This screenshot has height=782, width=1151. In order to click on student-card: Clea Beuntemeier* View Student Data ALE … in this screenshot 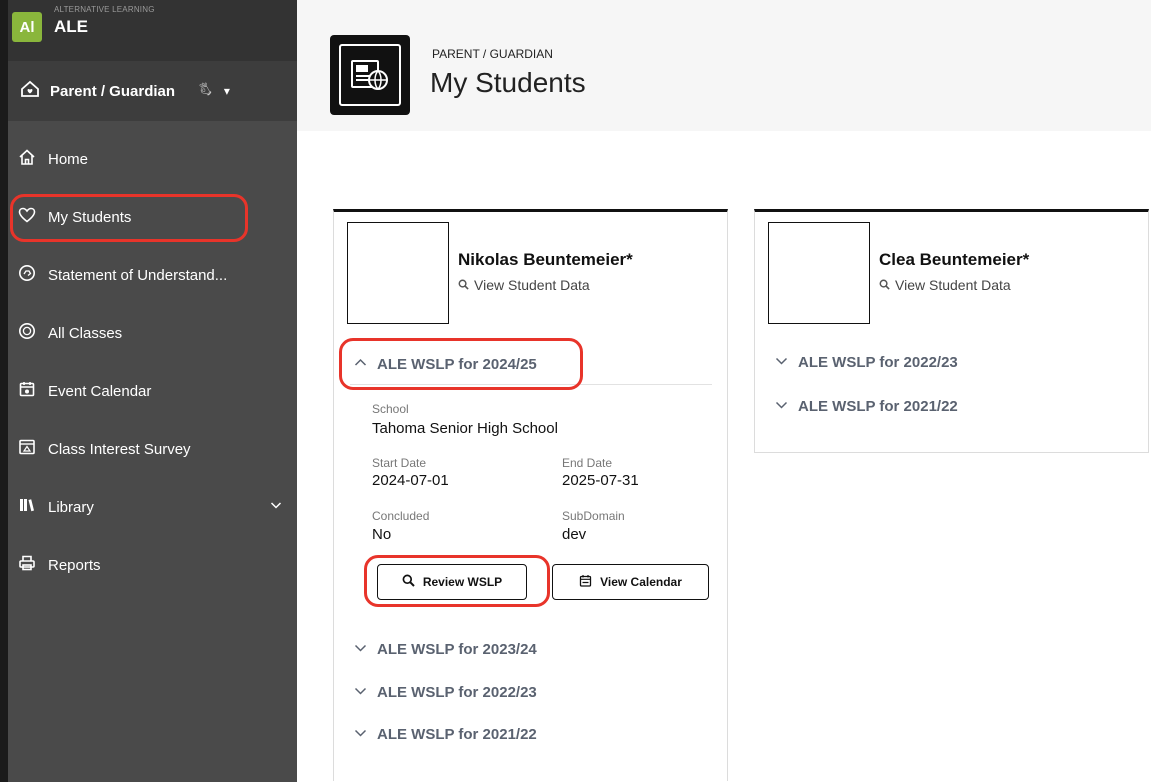, I will do `click(951, 331)`.